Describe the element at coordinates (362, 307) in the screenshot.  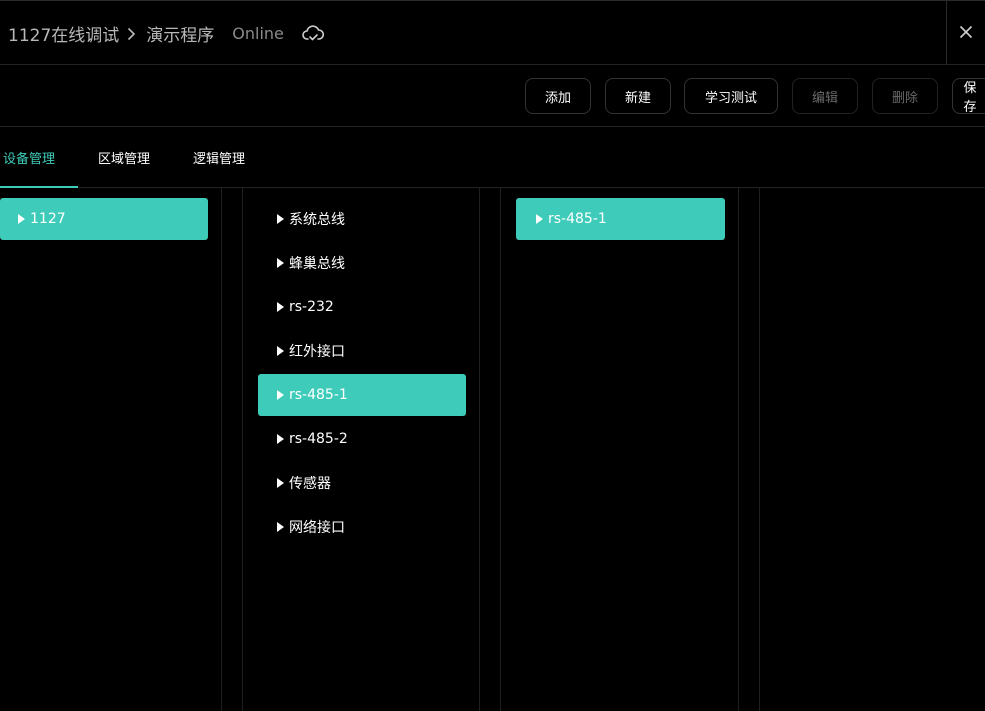
I see `interface-item-rs-232: rs-232` at that location.